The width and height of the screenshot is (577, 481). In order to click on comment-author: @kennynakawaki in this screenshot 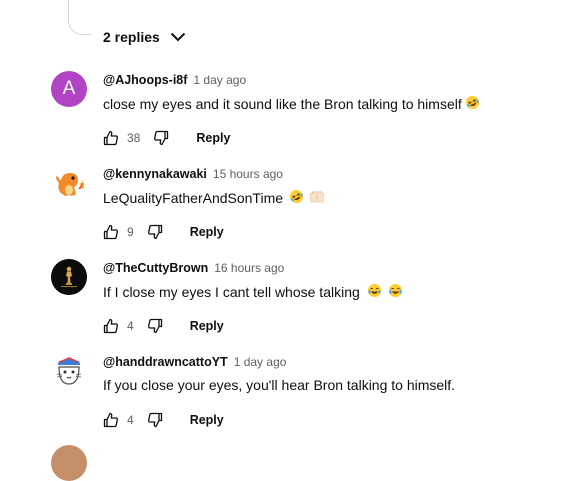, I will do `click(155, 174)`.